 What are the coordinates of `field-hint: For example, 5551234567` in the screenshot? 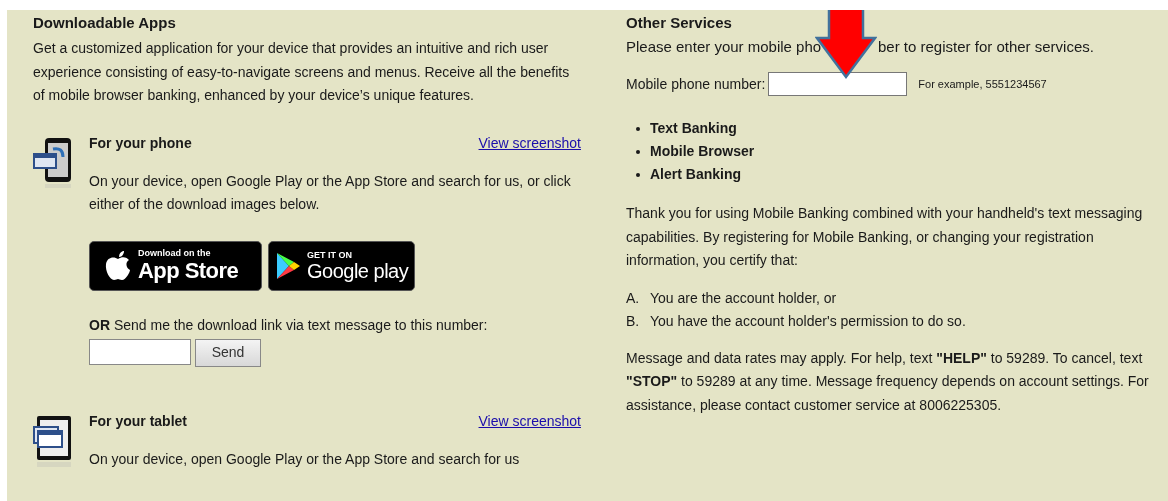 It's located at (982, 84).